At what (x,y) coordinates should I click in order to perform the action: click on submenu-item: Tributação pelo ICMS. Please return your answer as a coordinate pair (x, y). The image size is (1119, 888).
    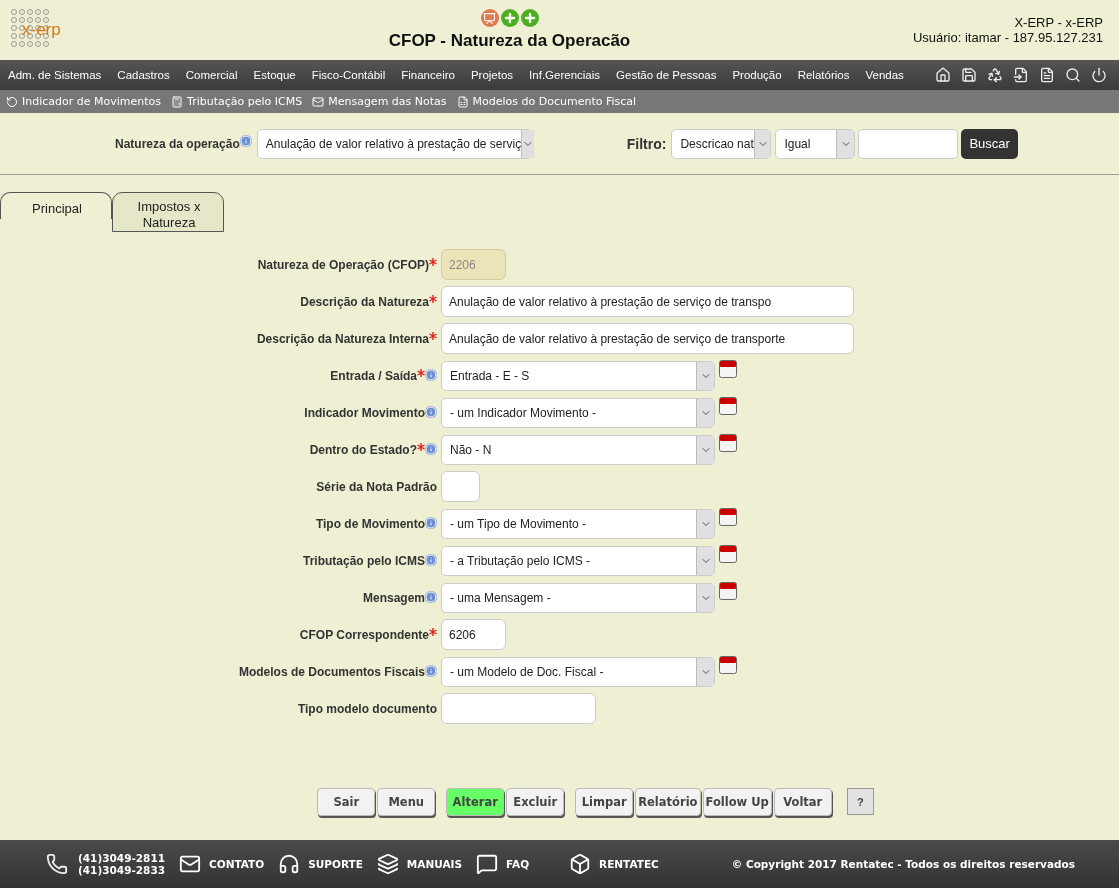
    Looking at the image, I should click on (237, 101).